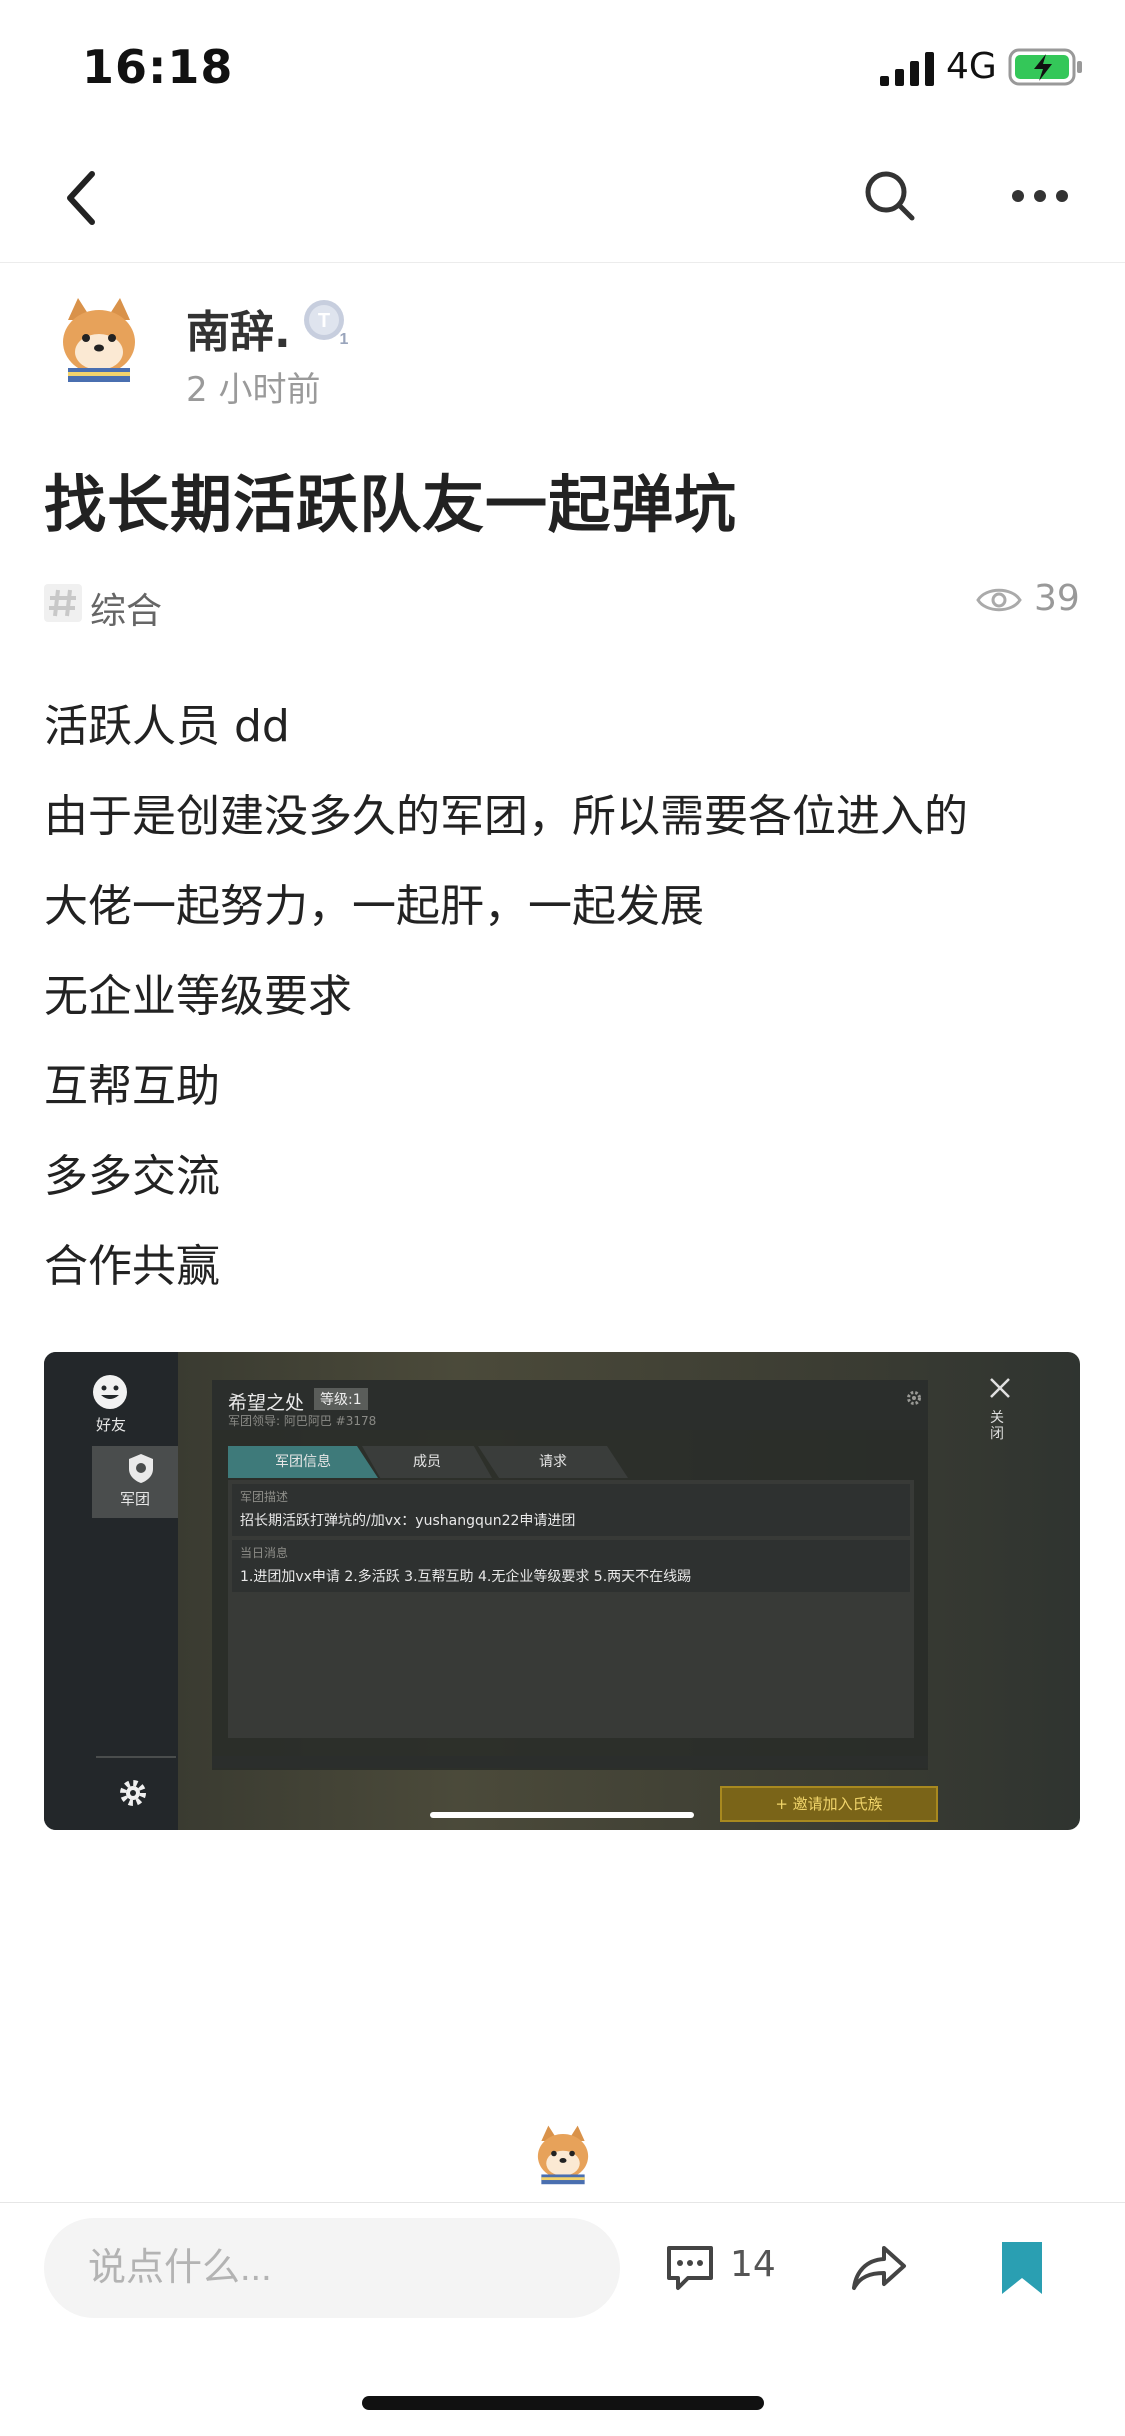 This screenshot has width=1125, height=2436. I want to click on svg-text: T, so click(324, 321).